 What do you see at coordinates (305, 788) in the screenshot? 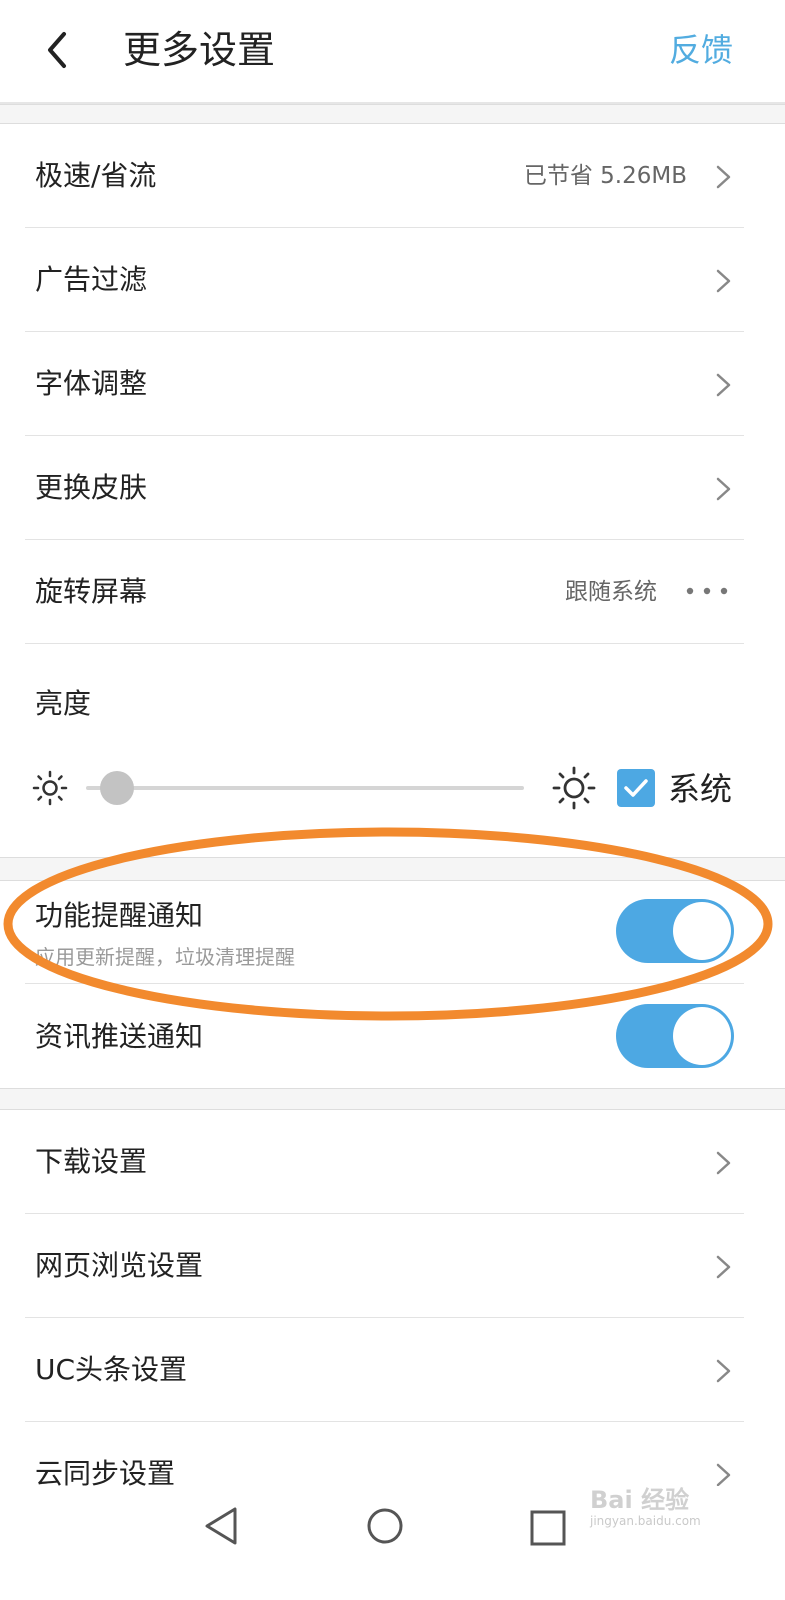
I see `brightness-slider` at bounding box center [305, 788].